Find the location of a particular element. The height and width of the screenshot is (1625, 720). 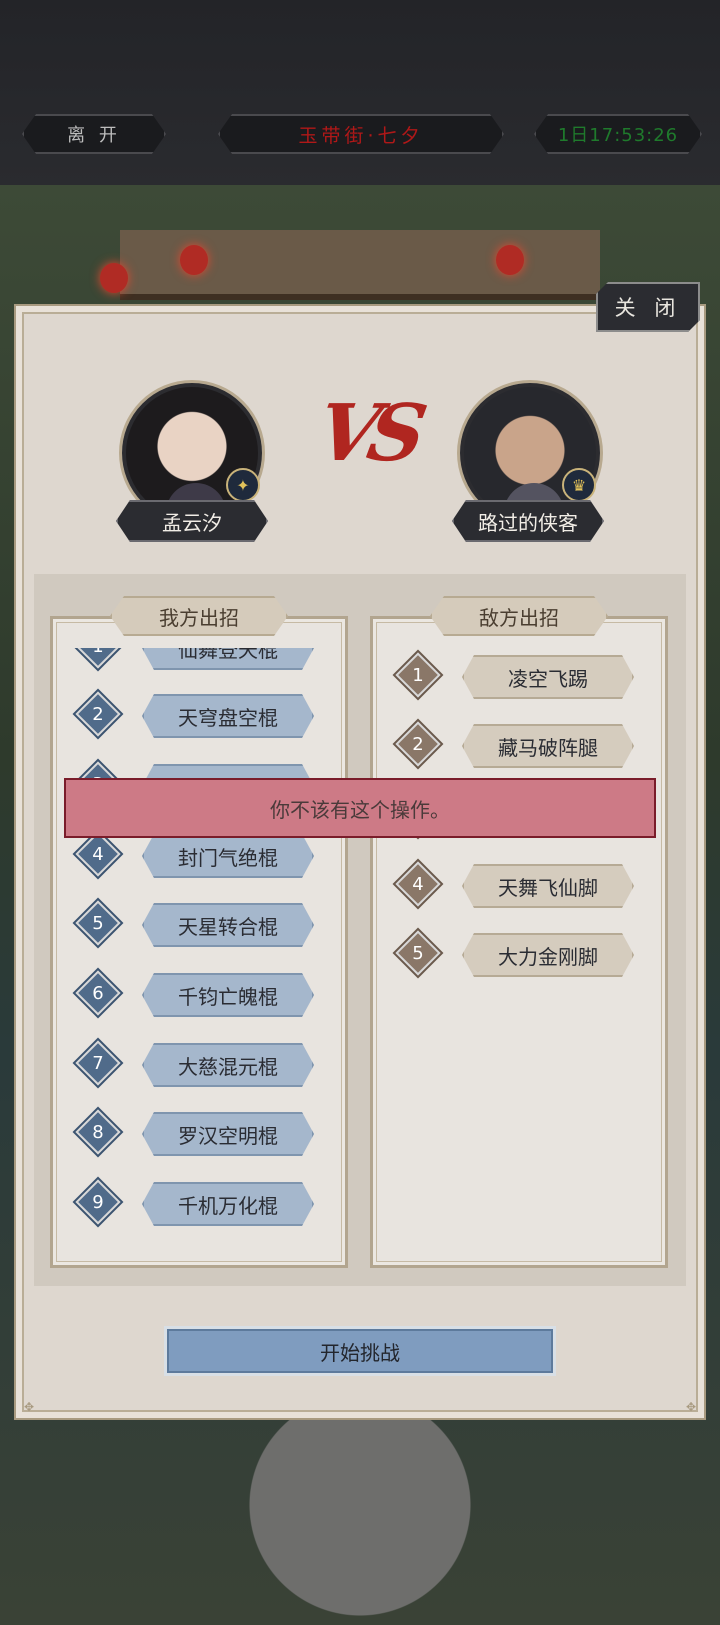

enemy-moves-list: 1 凌空飞踢 2 藏马破阵腿 3 4 天舞飞仙脚 5 大力金刚脚 is located at coordinates (520, 954).